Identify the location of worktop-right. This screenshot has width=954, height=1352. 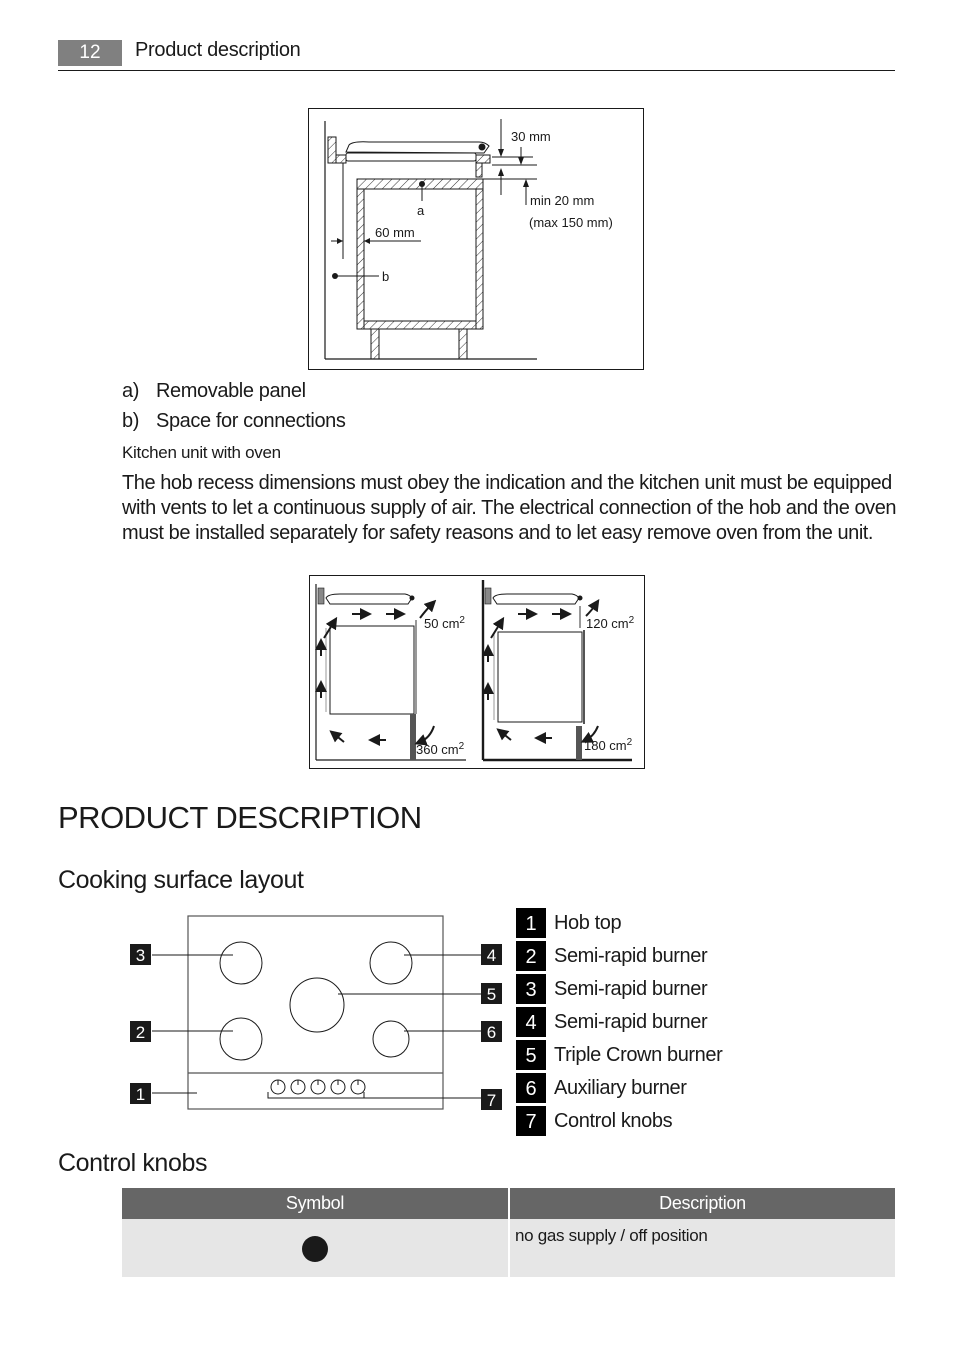
(483, 159).